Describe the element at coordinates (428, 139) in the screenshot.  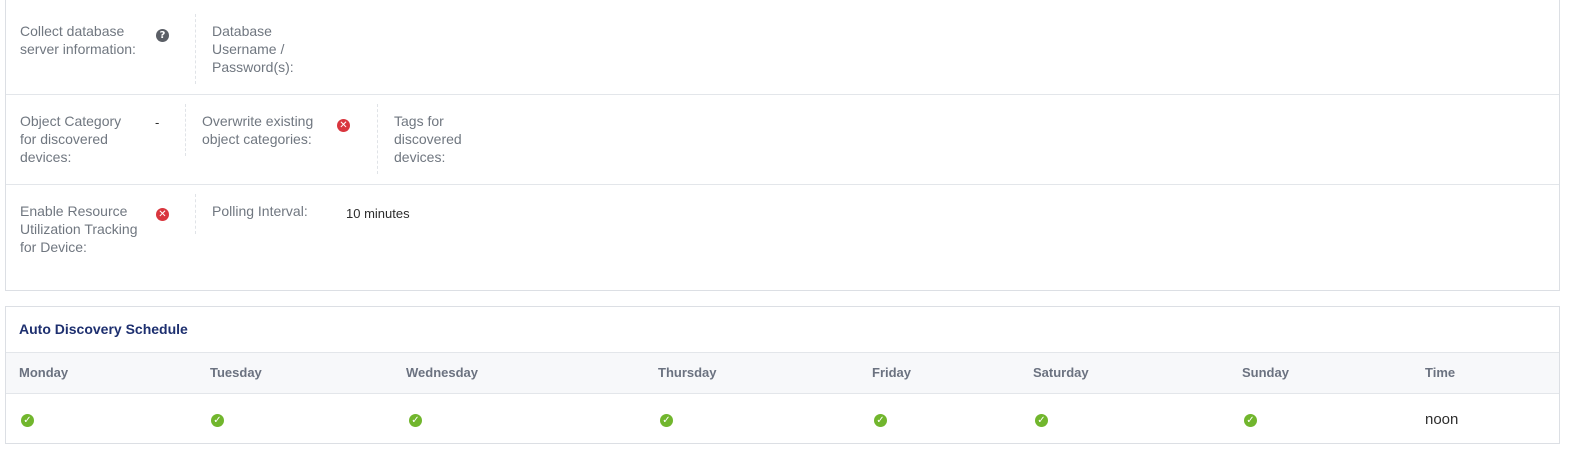
I see `tags-label: Tags for discovered devices:` at that location.